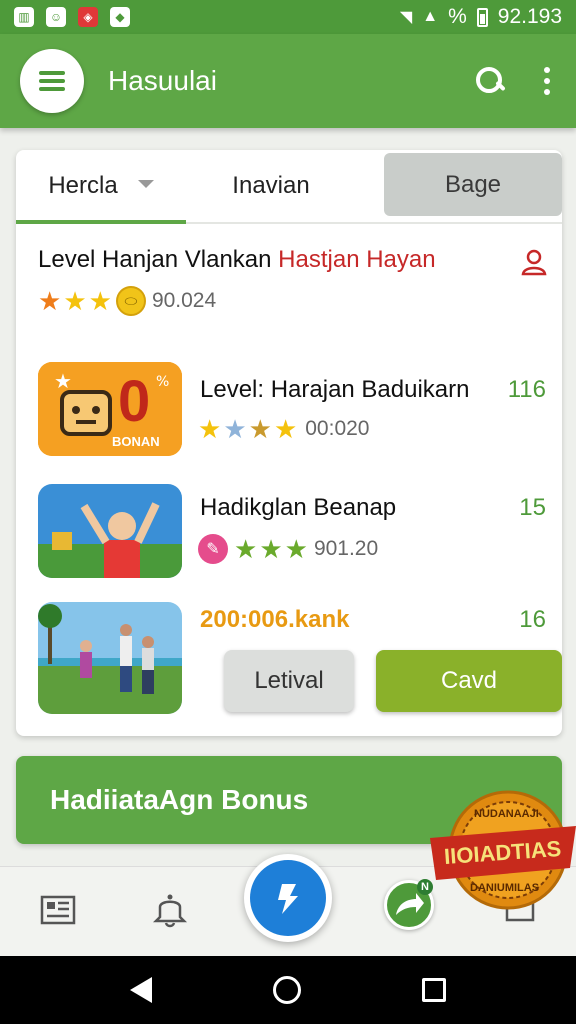  What do you see at coordinates (503, 853) in the screenshot?
I see `seal-badge: NUDANAAJI IIOIADTIAS DANIUMILAS` at bounding box center [503, 853].